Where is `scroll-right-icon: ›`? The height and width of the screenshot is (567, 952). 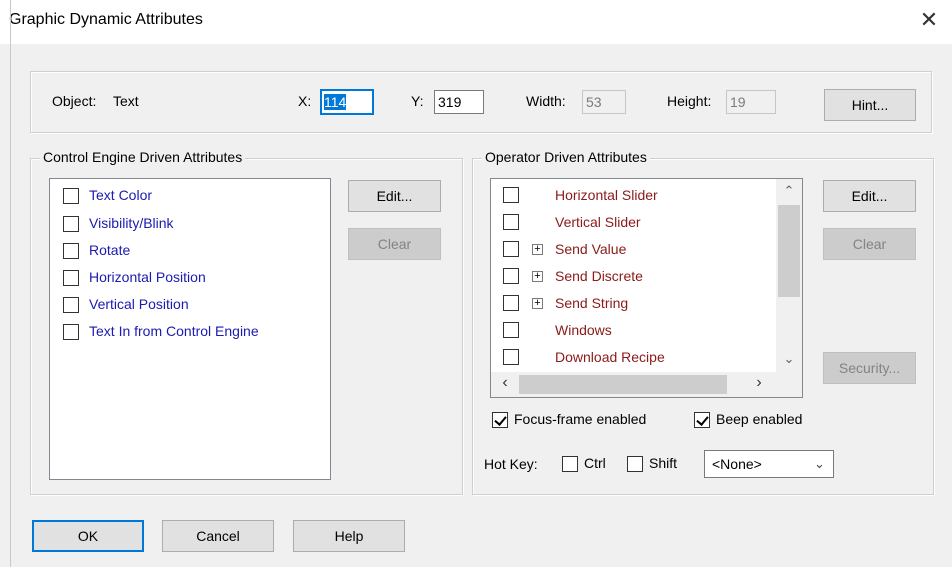 scroll-right-icon: › is located at coordinates (759, 384).